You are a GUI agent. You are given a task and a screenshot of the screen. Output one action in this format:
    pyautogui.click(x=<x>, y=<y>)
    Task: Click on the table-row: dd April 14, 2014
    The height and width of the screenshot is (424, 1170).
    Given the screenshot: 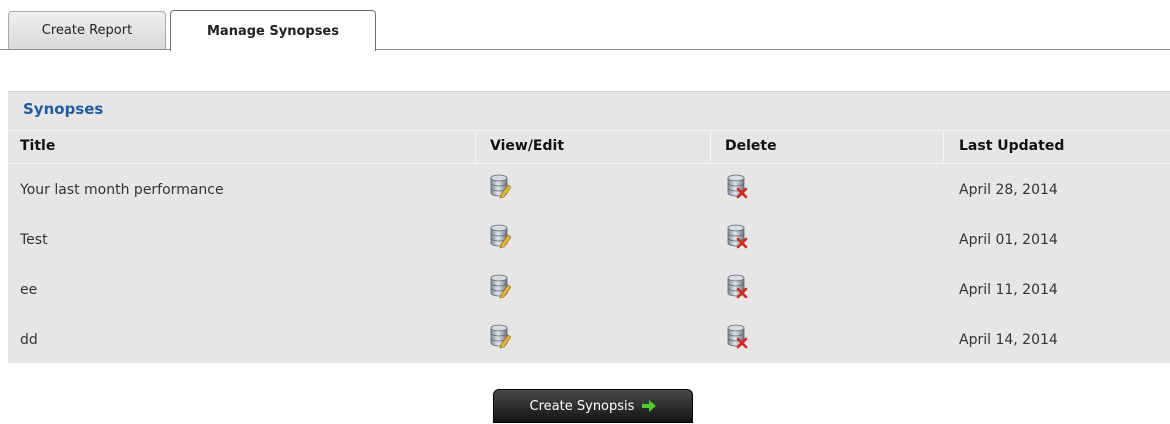 What is the action you would take?
    pyautogui.click(x=589, y=339)
    